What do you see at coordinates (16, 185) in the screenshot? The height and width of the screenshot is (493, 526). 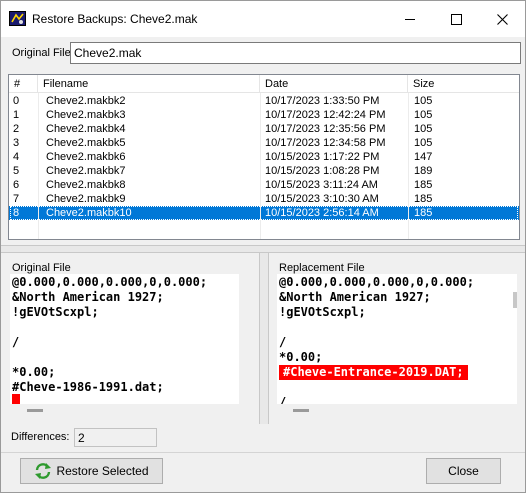 I see `row-number: 6` at bounding box center [16, 185].